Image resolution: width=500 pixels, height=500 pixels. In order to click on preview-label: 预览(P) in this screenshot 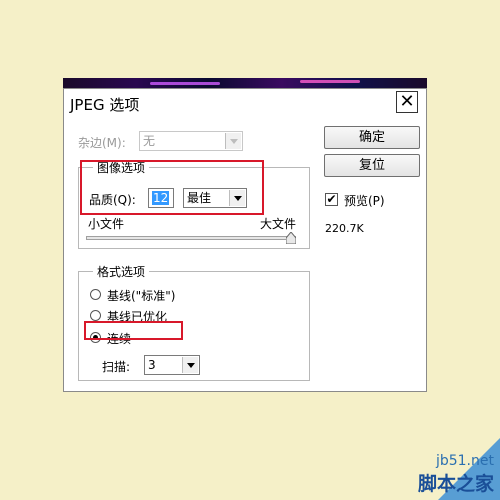, I will do `click(364, 201)`.